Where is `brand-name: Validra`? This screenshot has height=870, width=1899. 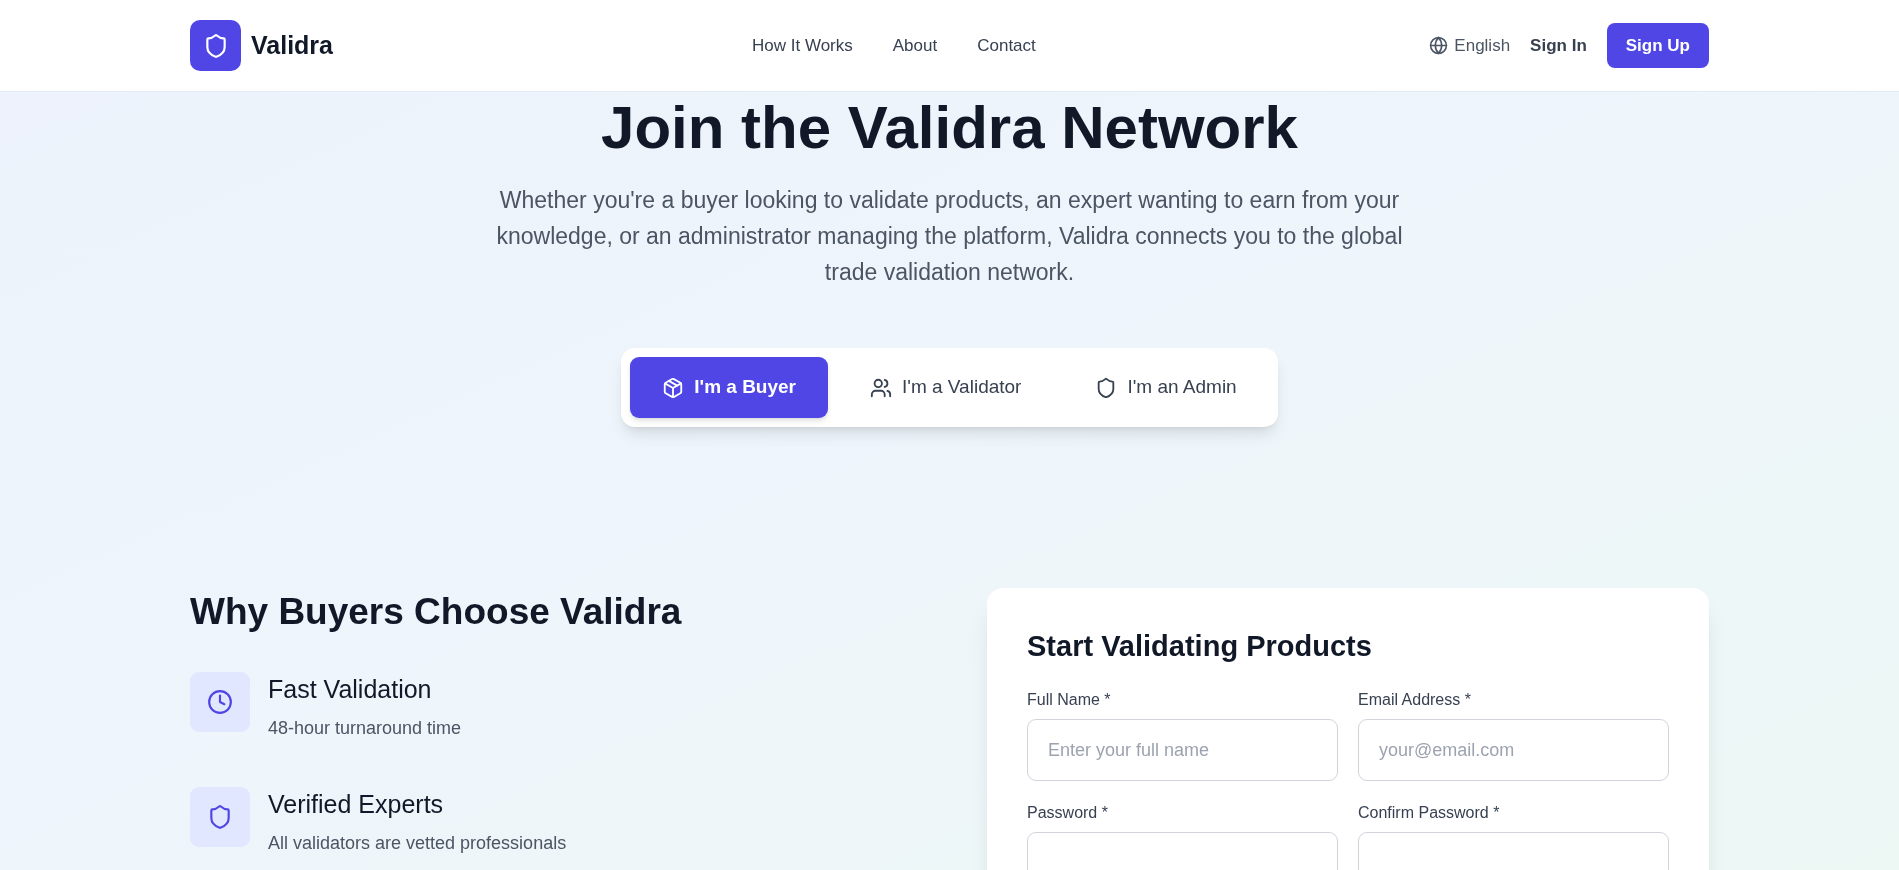
brand-name: Validra is located at coordinates (292, 45).